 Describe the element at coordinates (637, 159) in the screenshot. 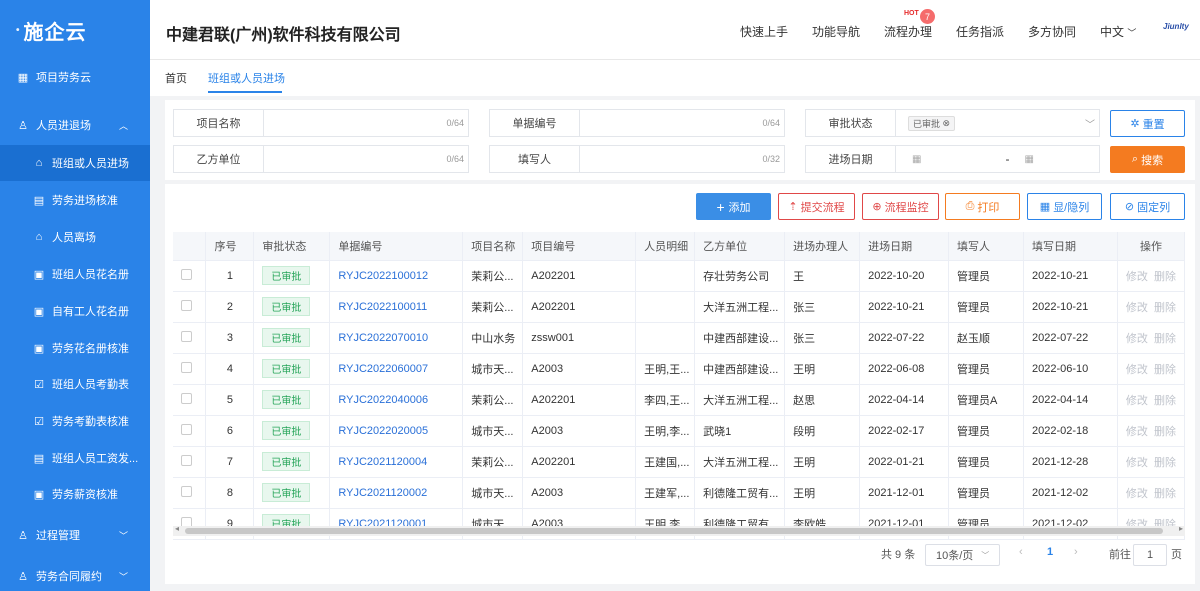

I see `filler-field: 填写人 0/32` at that location.